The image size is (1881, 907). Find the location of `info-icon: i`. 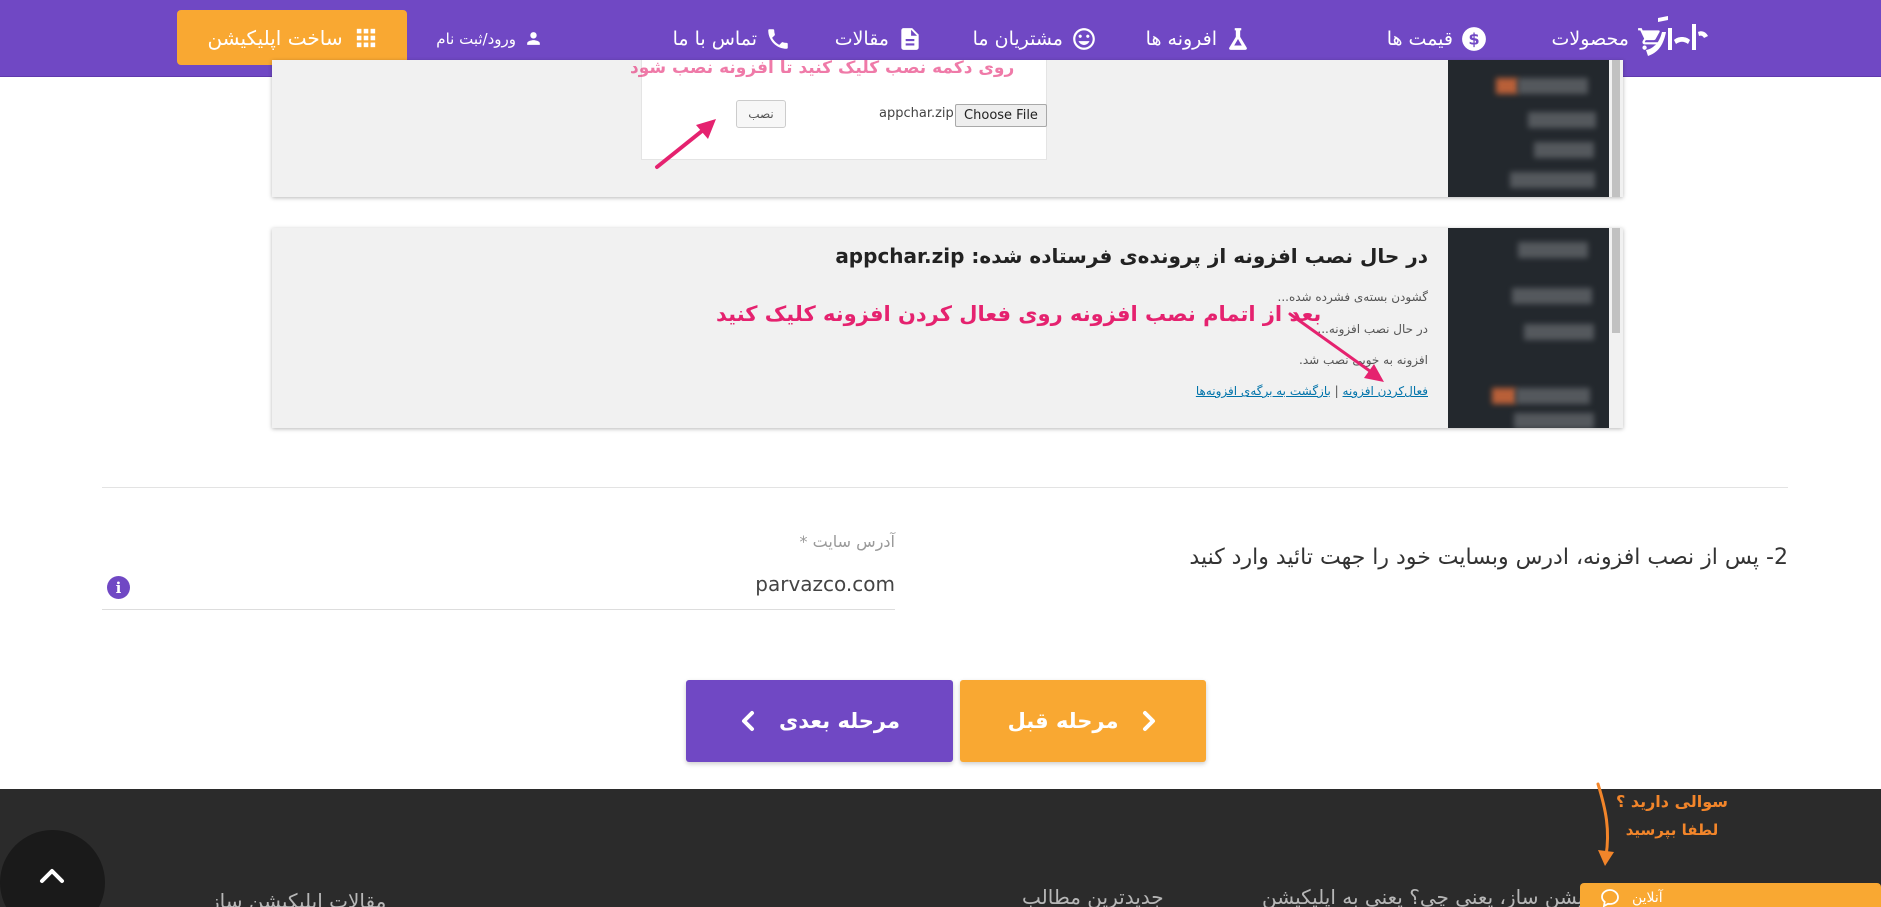

info-icon: i is located at coordinates (118, 587).